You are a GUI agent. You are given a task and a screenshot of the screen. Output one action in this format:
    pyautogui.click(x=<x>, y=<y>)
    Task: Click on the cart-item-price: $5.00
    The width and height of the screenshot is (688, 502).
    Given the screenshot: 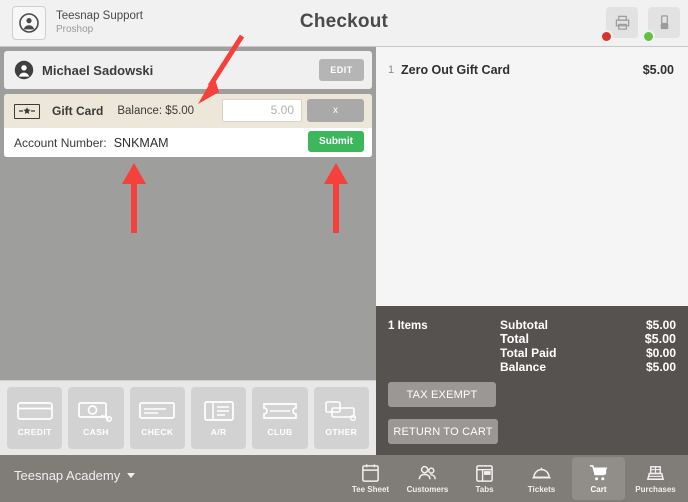 What is the action you would take?
    pyautogui.click(x=658, y=70)
    